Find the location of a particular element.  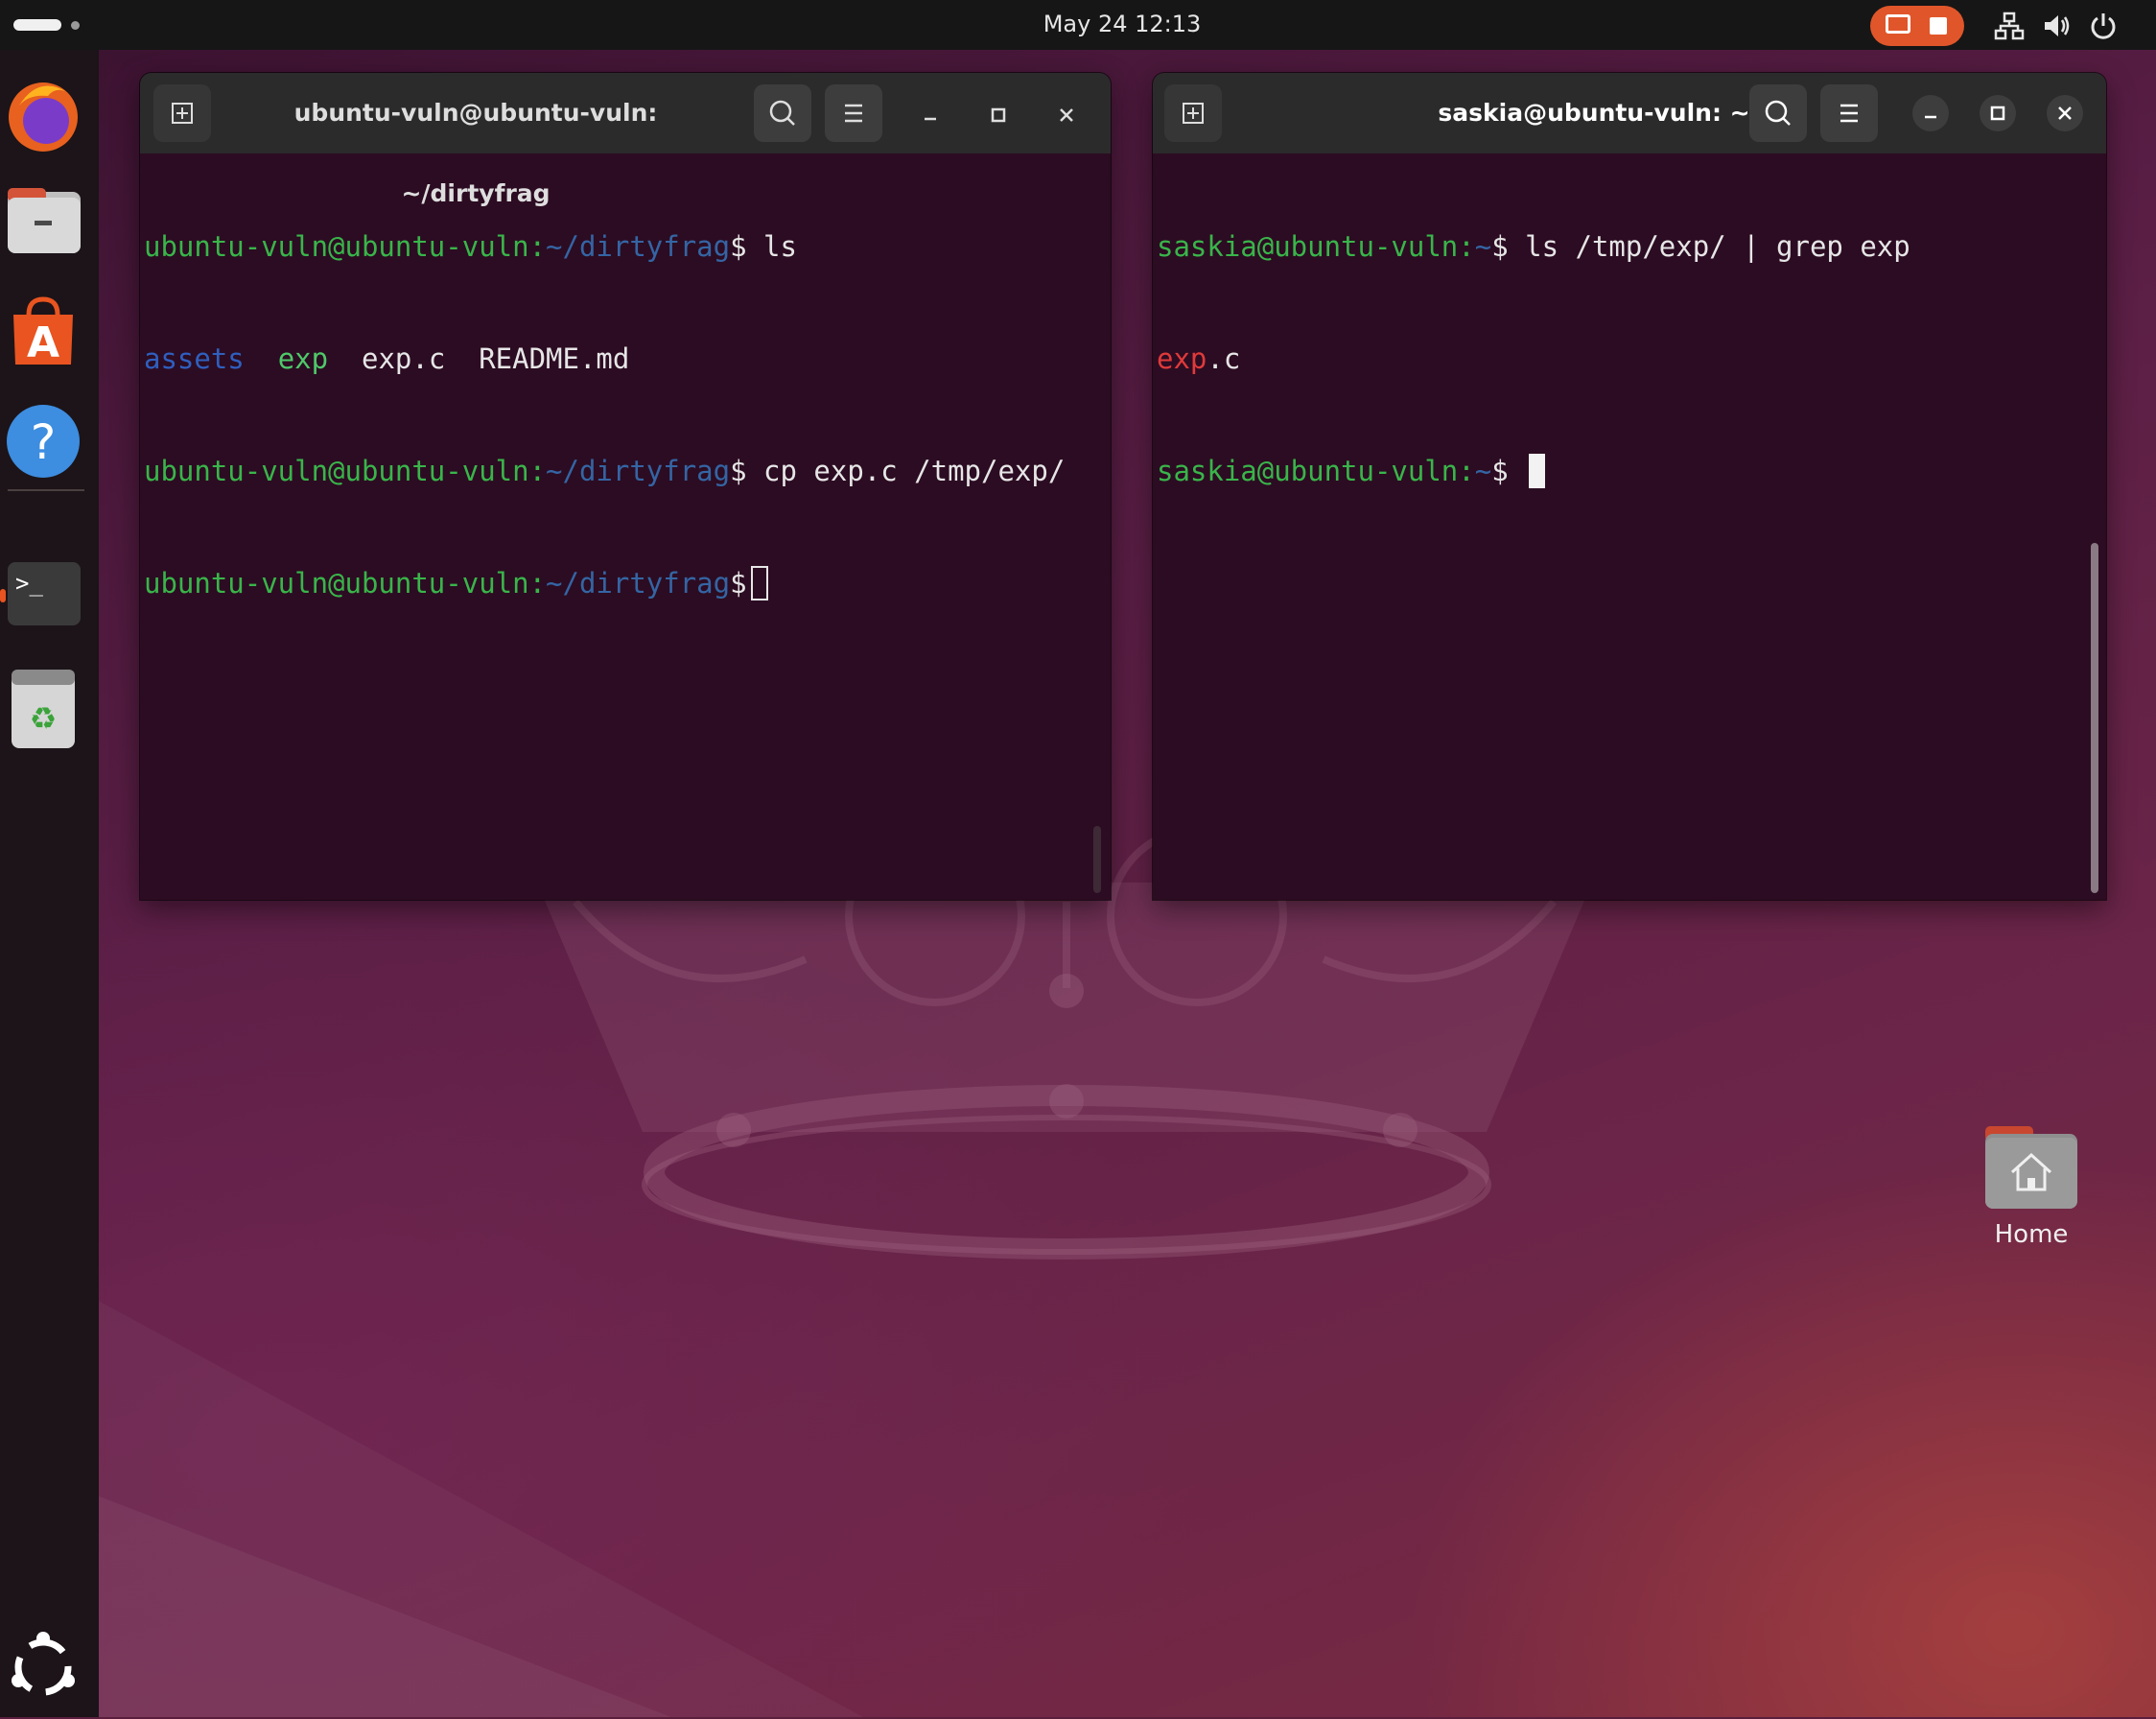

terminal-line: ubuntu-vuln@ubuntu-vuln:~/dirtyfrag$ ls is located at coordinates (470, 247).